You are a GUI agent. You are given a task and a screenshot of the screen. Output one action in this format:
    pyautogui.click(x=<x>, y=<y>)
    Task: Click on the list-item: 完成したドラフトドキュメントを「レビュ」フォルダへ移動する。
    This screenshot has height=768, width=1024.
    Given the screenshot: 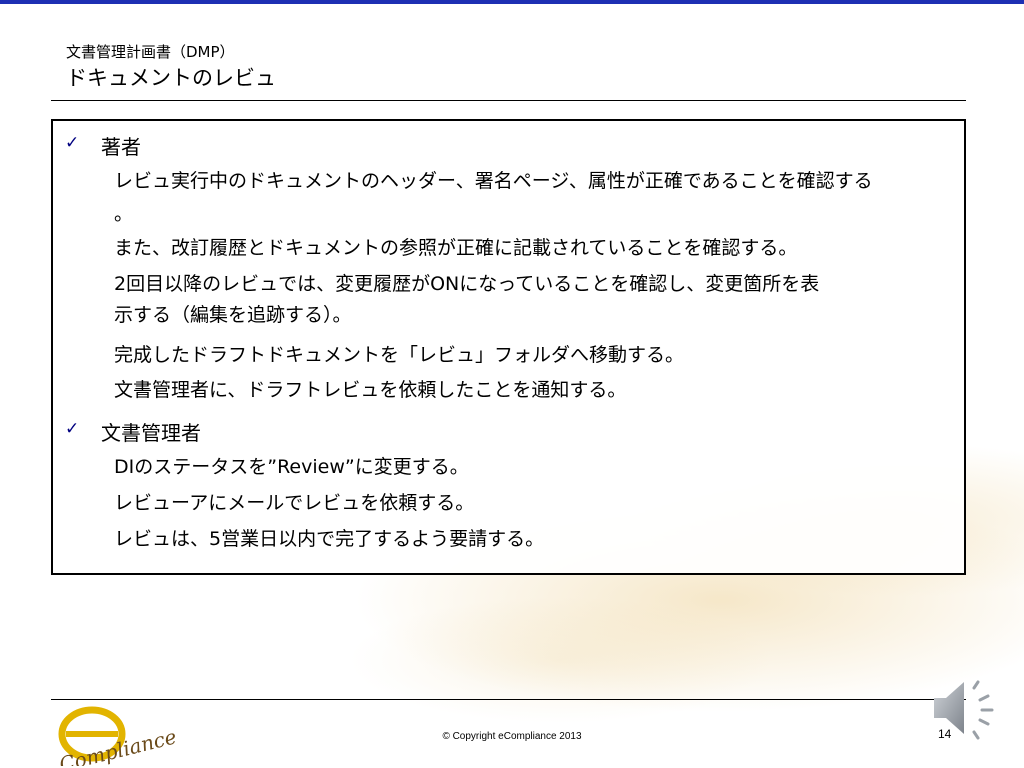 What is the action you would take?
    pyautogui.click(x=399, y=355)
    